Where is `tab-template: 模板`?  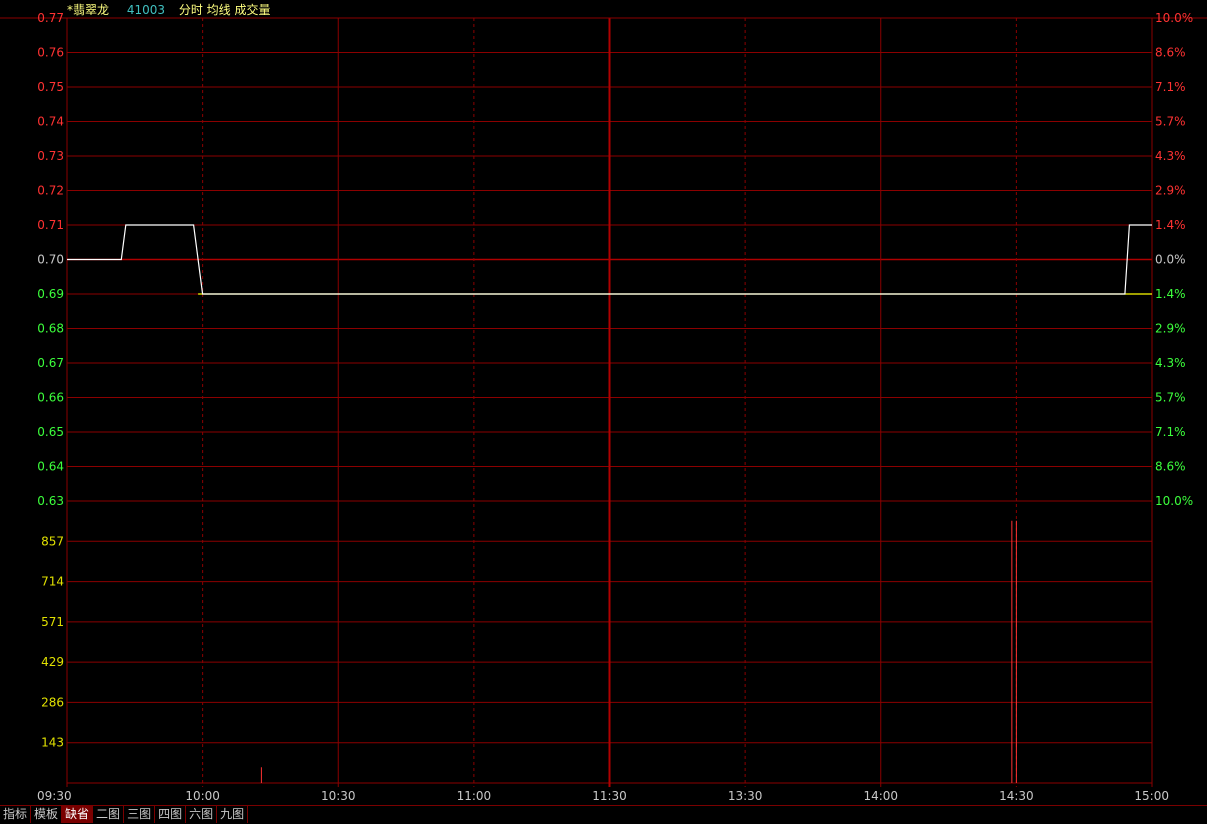 tab-template: 模板 is located at coordinates (47, 814).